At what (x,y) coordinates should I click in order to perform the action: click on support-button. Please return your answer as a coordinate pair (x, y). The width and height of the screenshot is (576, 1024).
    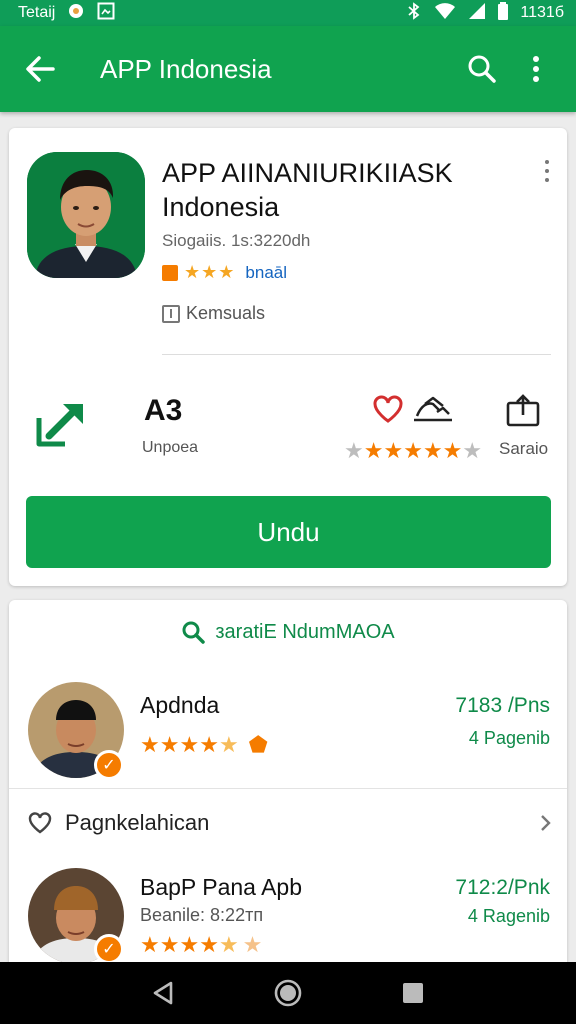
    Looking at the image, I should click on (433, 410).